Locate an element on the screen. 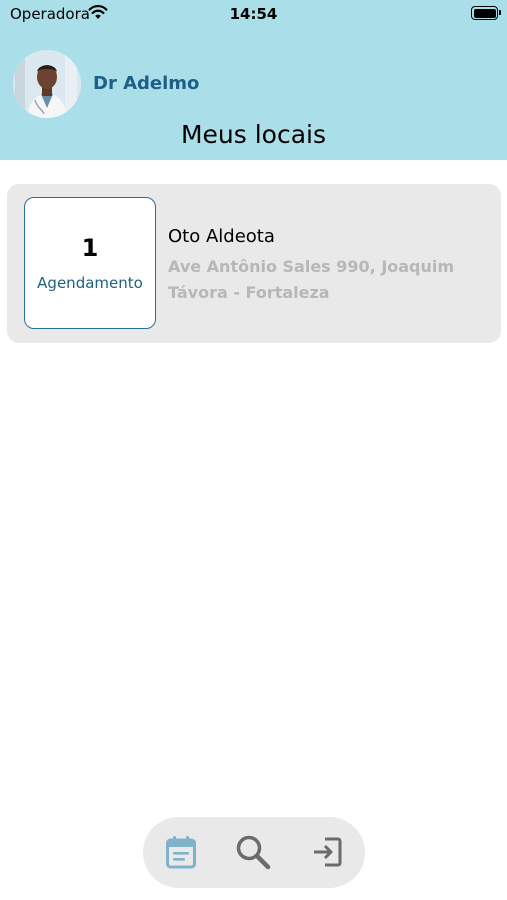  page-title: Meus locais is located at coordinates (253, 134).